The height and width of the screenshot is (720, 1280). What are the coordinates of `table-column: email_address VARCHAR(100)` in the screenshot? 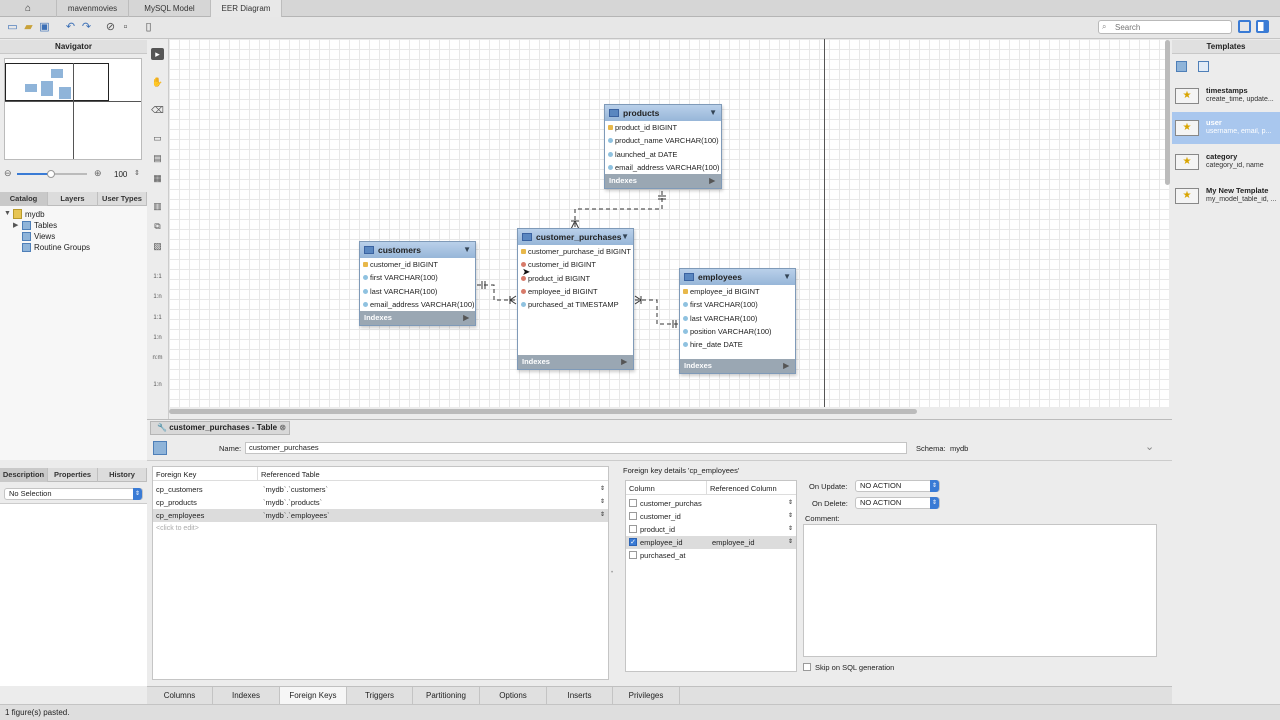 It's located at (417, 304).